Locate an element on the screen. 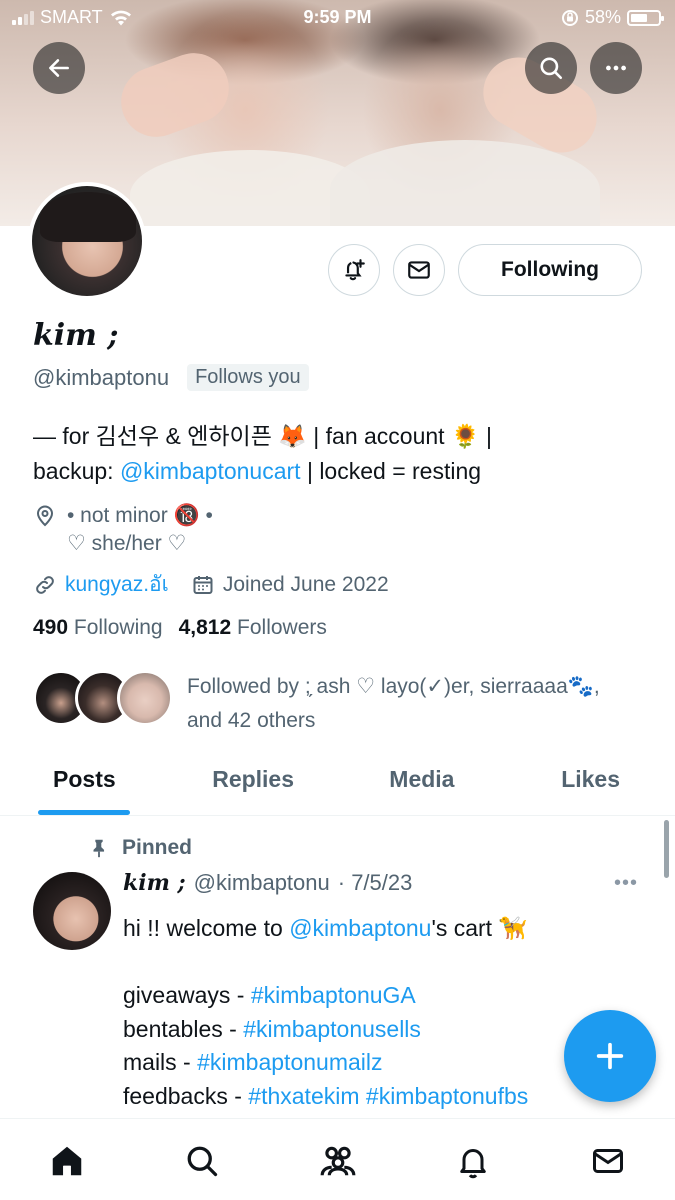 This screenshot has width=675, height=1200. notifications-toggle-button is located at coordinates (354, 270).